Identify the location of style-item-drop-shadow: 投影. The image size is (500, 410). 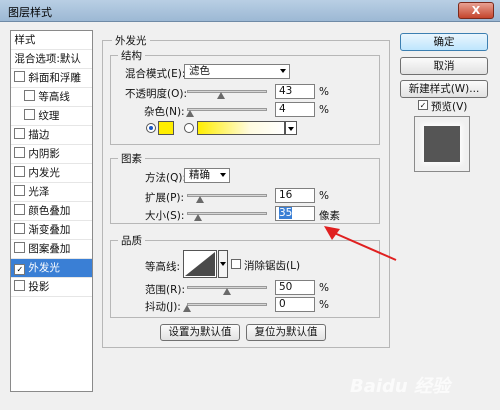
(51, 287).